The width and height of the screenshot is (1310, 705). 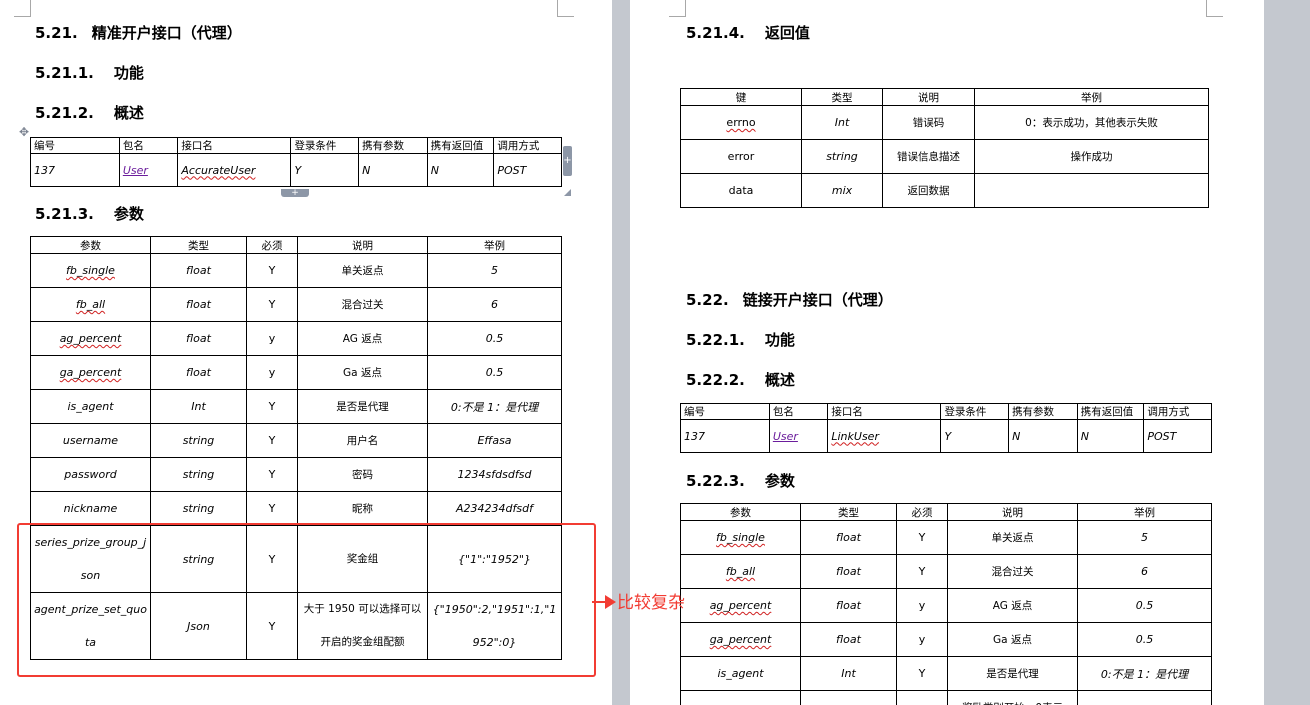 I want to click on heading-5-21: 5.21. 精准开户接口（代理）, so click(x=138, y=33).